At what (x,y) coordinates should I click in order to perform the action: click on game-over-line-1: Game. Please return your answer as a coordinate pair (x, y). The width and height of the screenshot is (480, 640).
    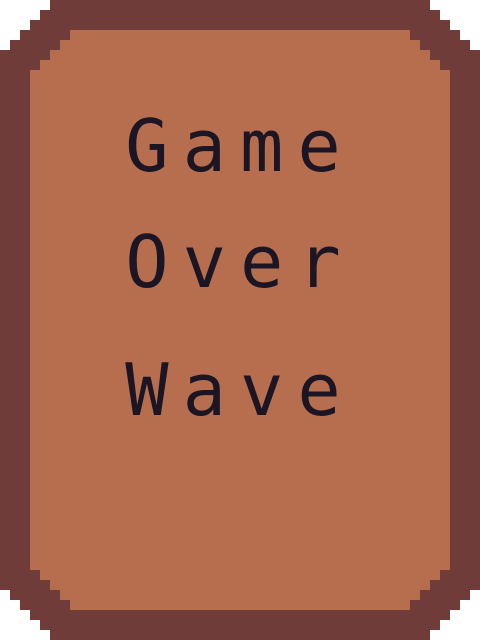
    Looking at the image, I should click on (240, 146).